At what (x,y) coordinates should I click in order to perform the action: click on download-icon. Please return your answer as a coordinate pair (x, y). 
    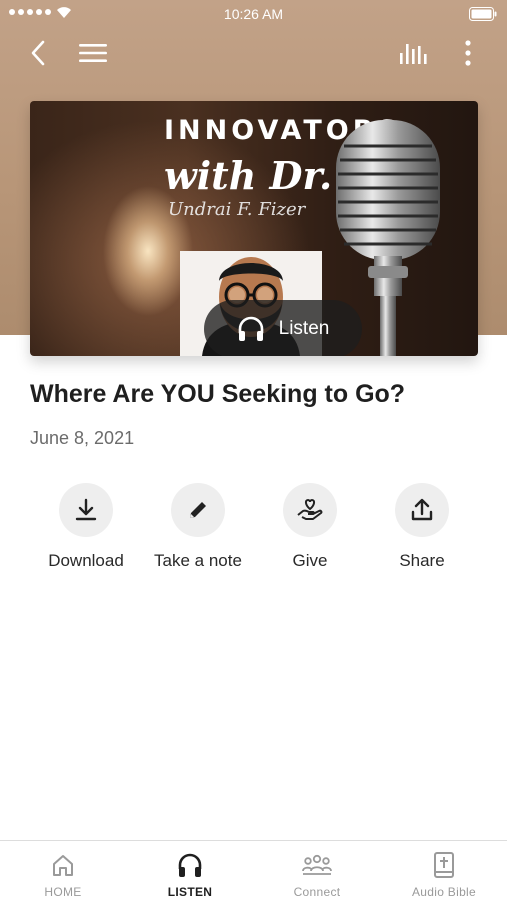
    Looking at the image, I should click on (86, 509).